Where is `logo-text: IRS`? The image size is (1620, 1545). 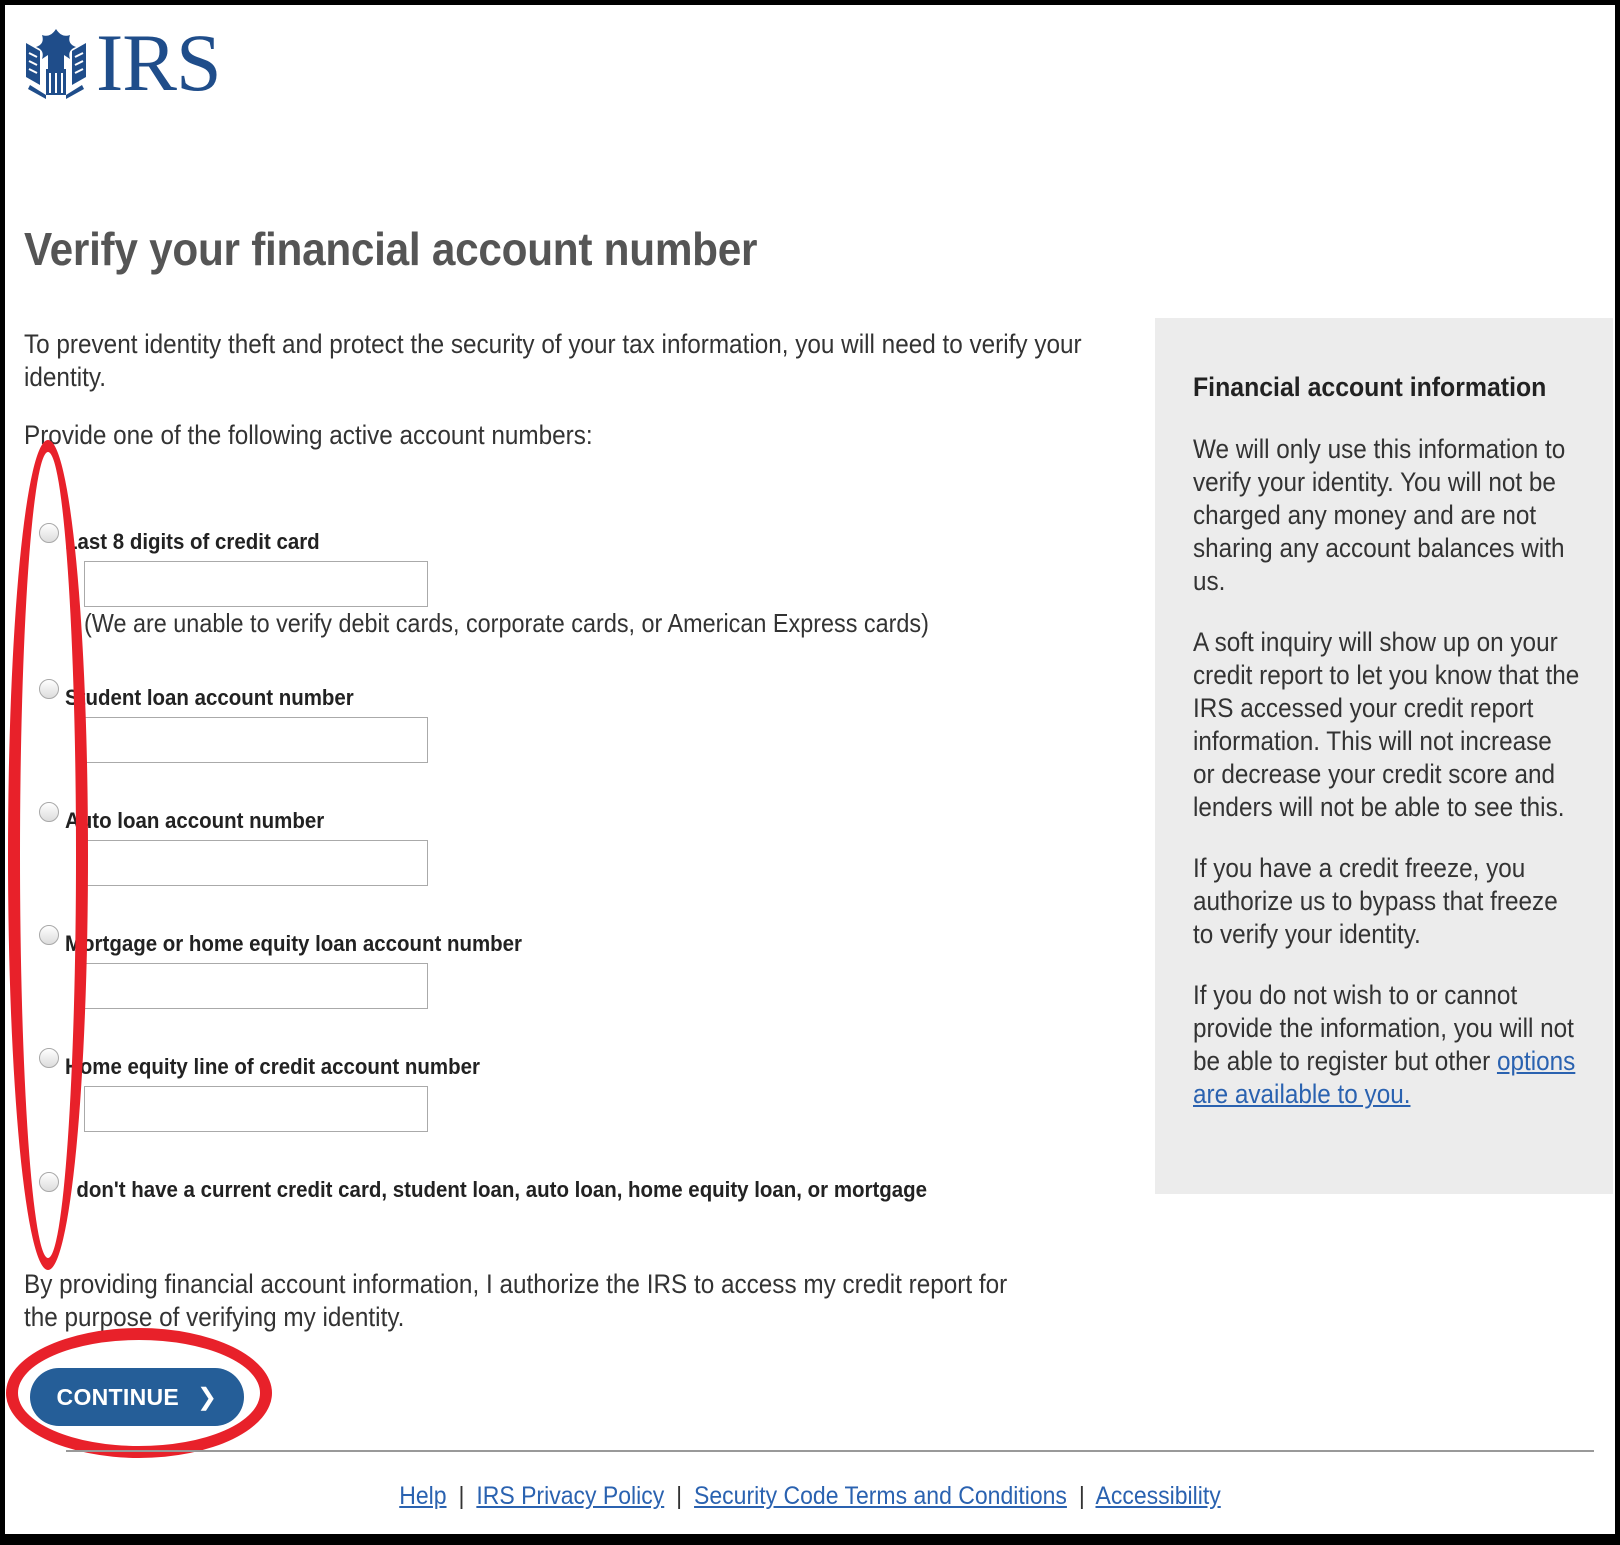
logo-text: IRS is located at coordinates (159, 62).